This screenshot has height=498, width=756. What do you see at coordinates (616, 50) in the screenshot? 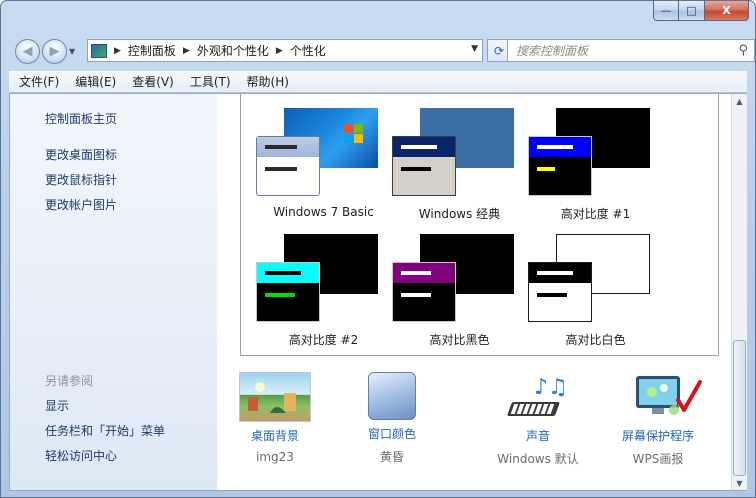
I see `search-input` at bounding box center [616, 50].